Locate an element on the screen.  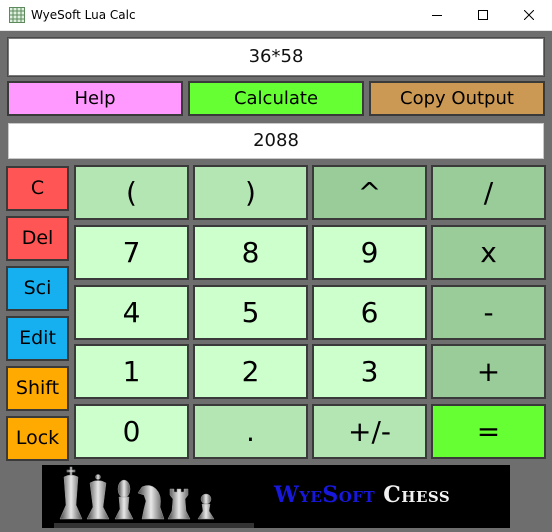
expression-input: 36*58 is located at coordinates (276, 57).